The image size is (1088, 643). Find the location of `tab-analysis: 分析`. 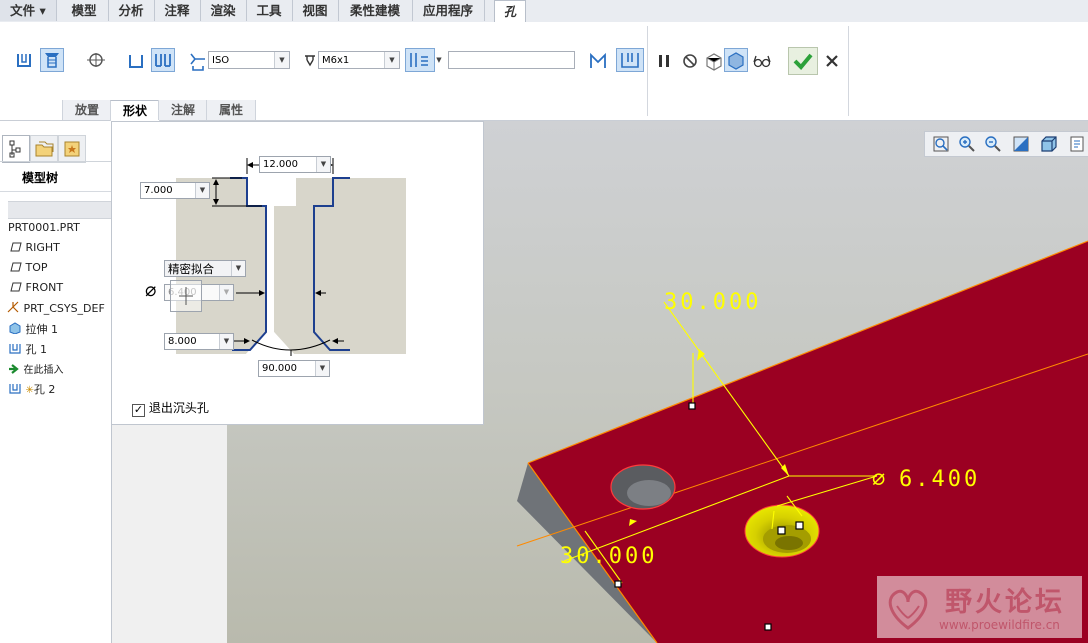

tab-analysis: 分析 is located at coordinates (131, 10).